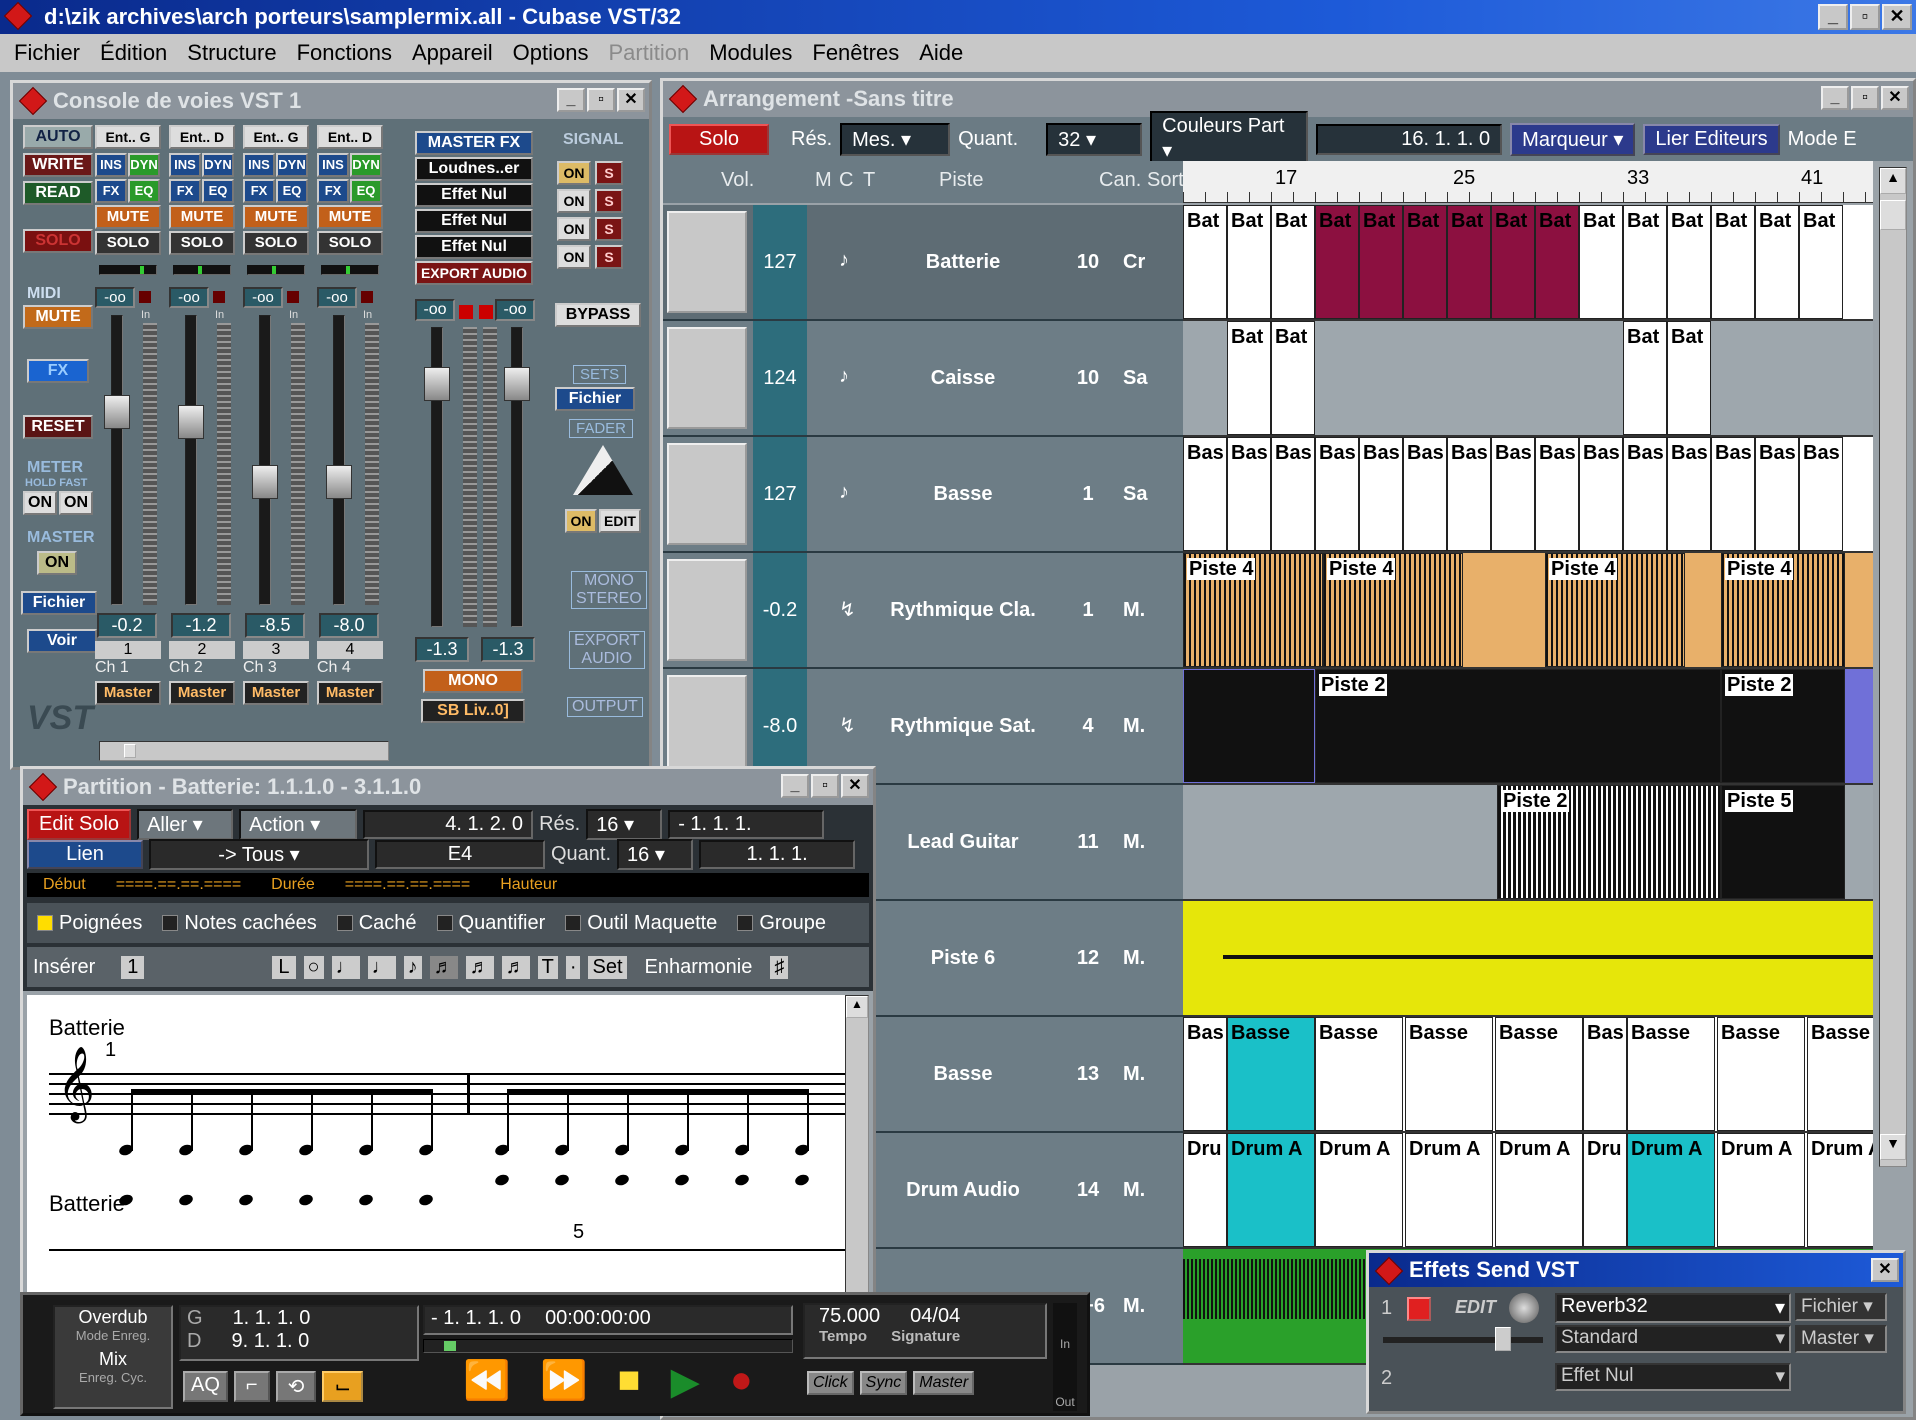 Image resolution: width=1916 pixels, height=1420 pixels. I want to click on arrangement-close-button: ✕, so click(1895, 98).